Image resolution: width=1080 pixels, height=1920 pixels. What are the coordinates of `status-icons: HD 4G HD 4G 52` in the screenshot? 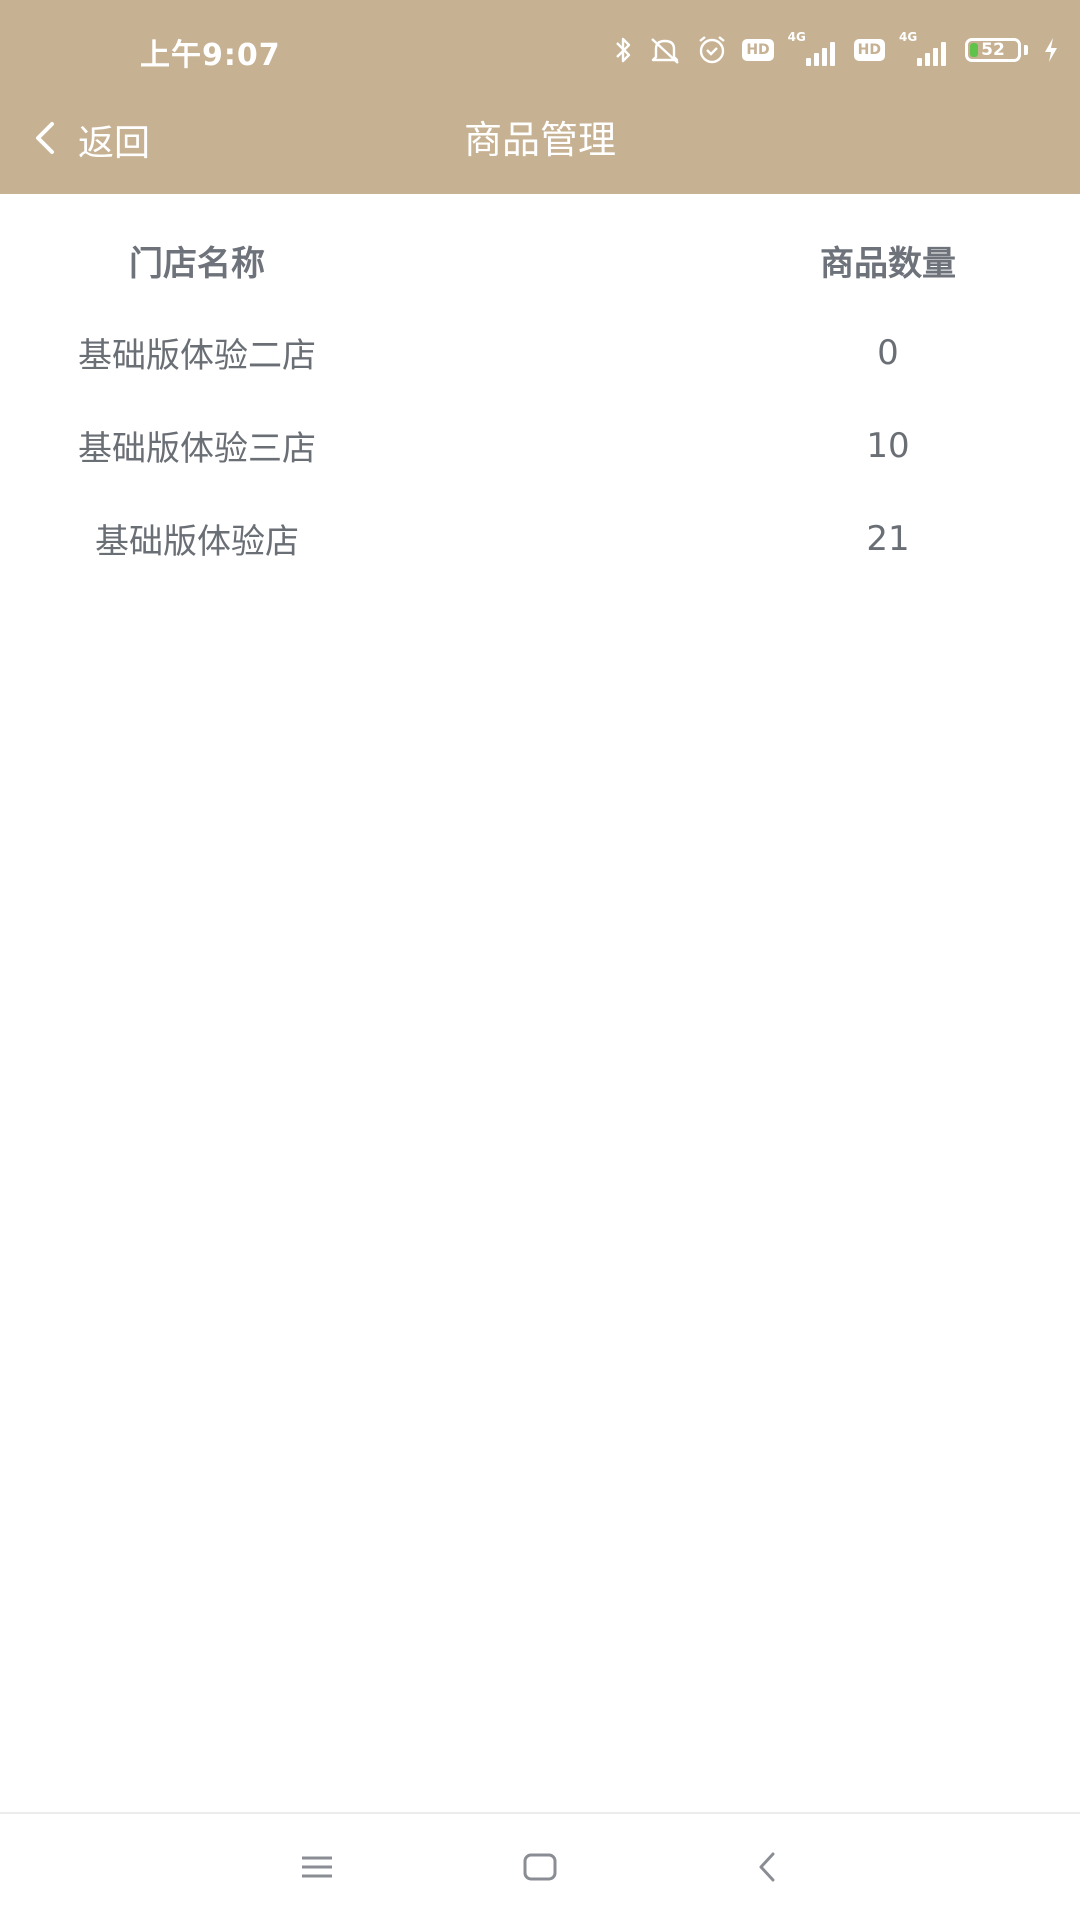 It's located at (837, 50).